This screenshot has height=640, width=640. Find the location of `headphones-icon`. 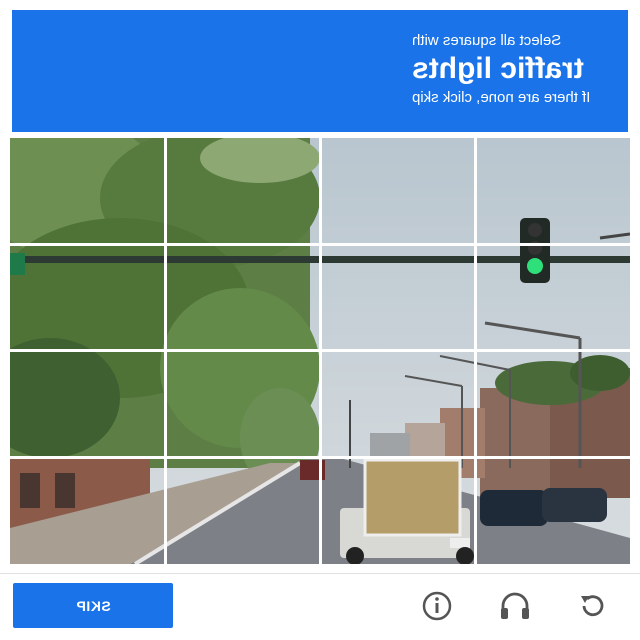

headphones-icon is located at coordinates (515, 606).